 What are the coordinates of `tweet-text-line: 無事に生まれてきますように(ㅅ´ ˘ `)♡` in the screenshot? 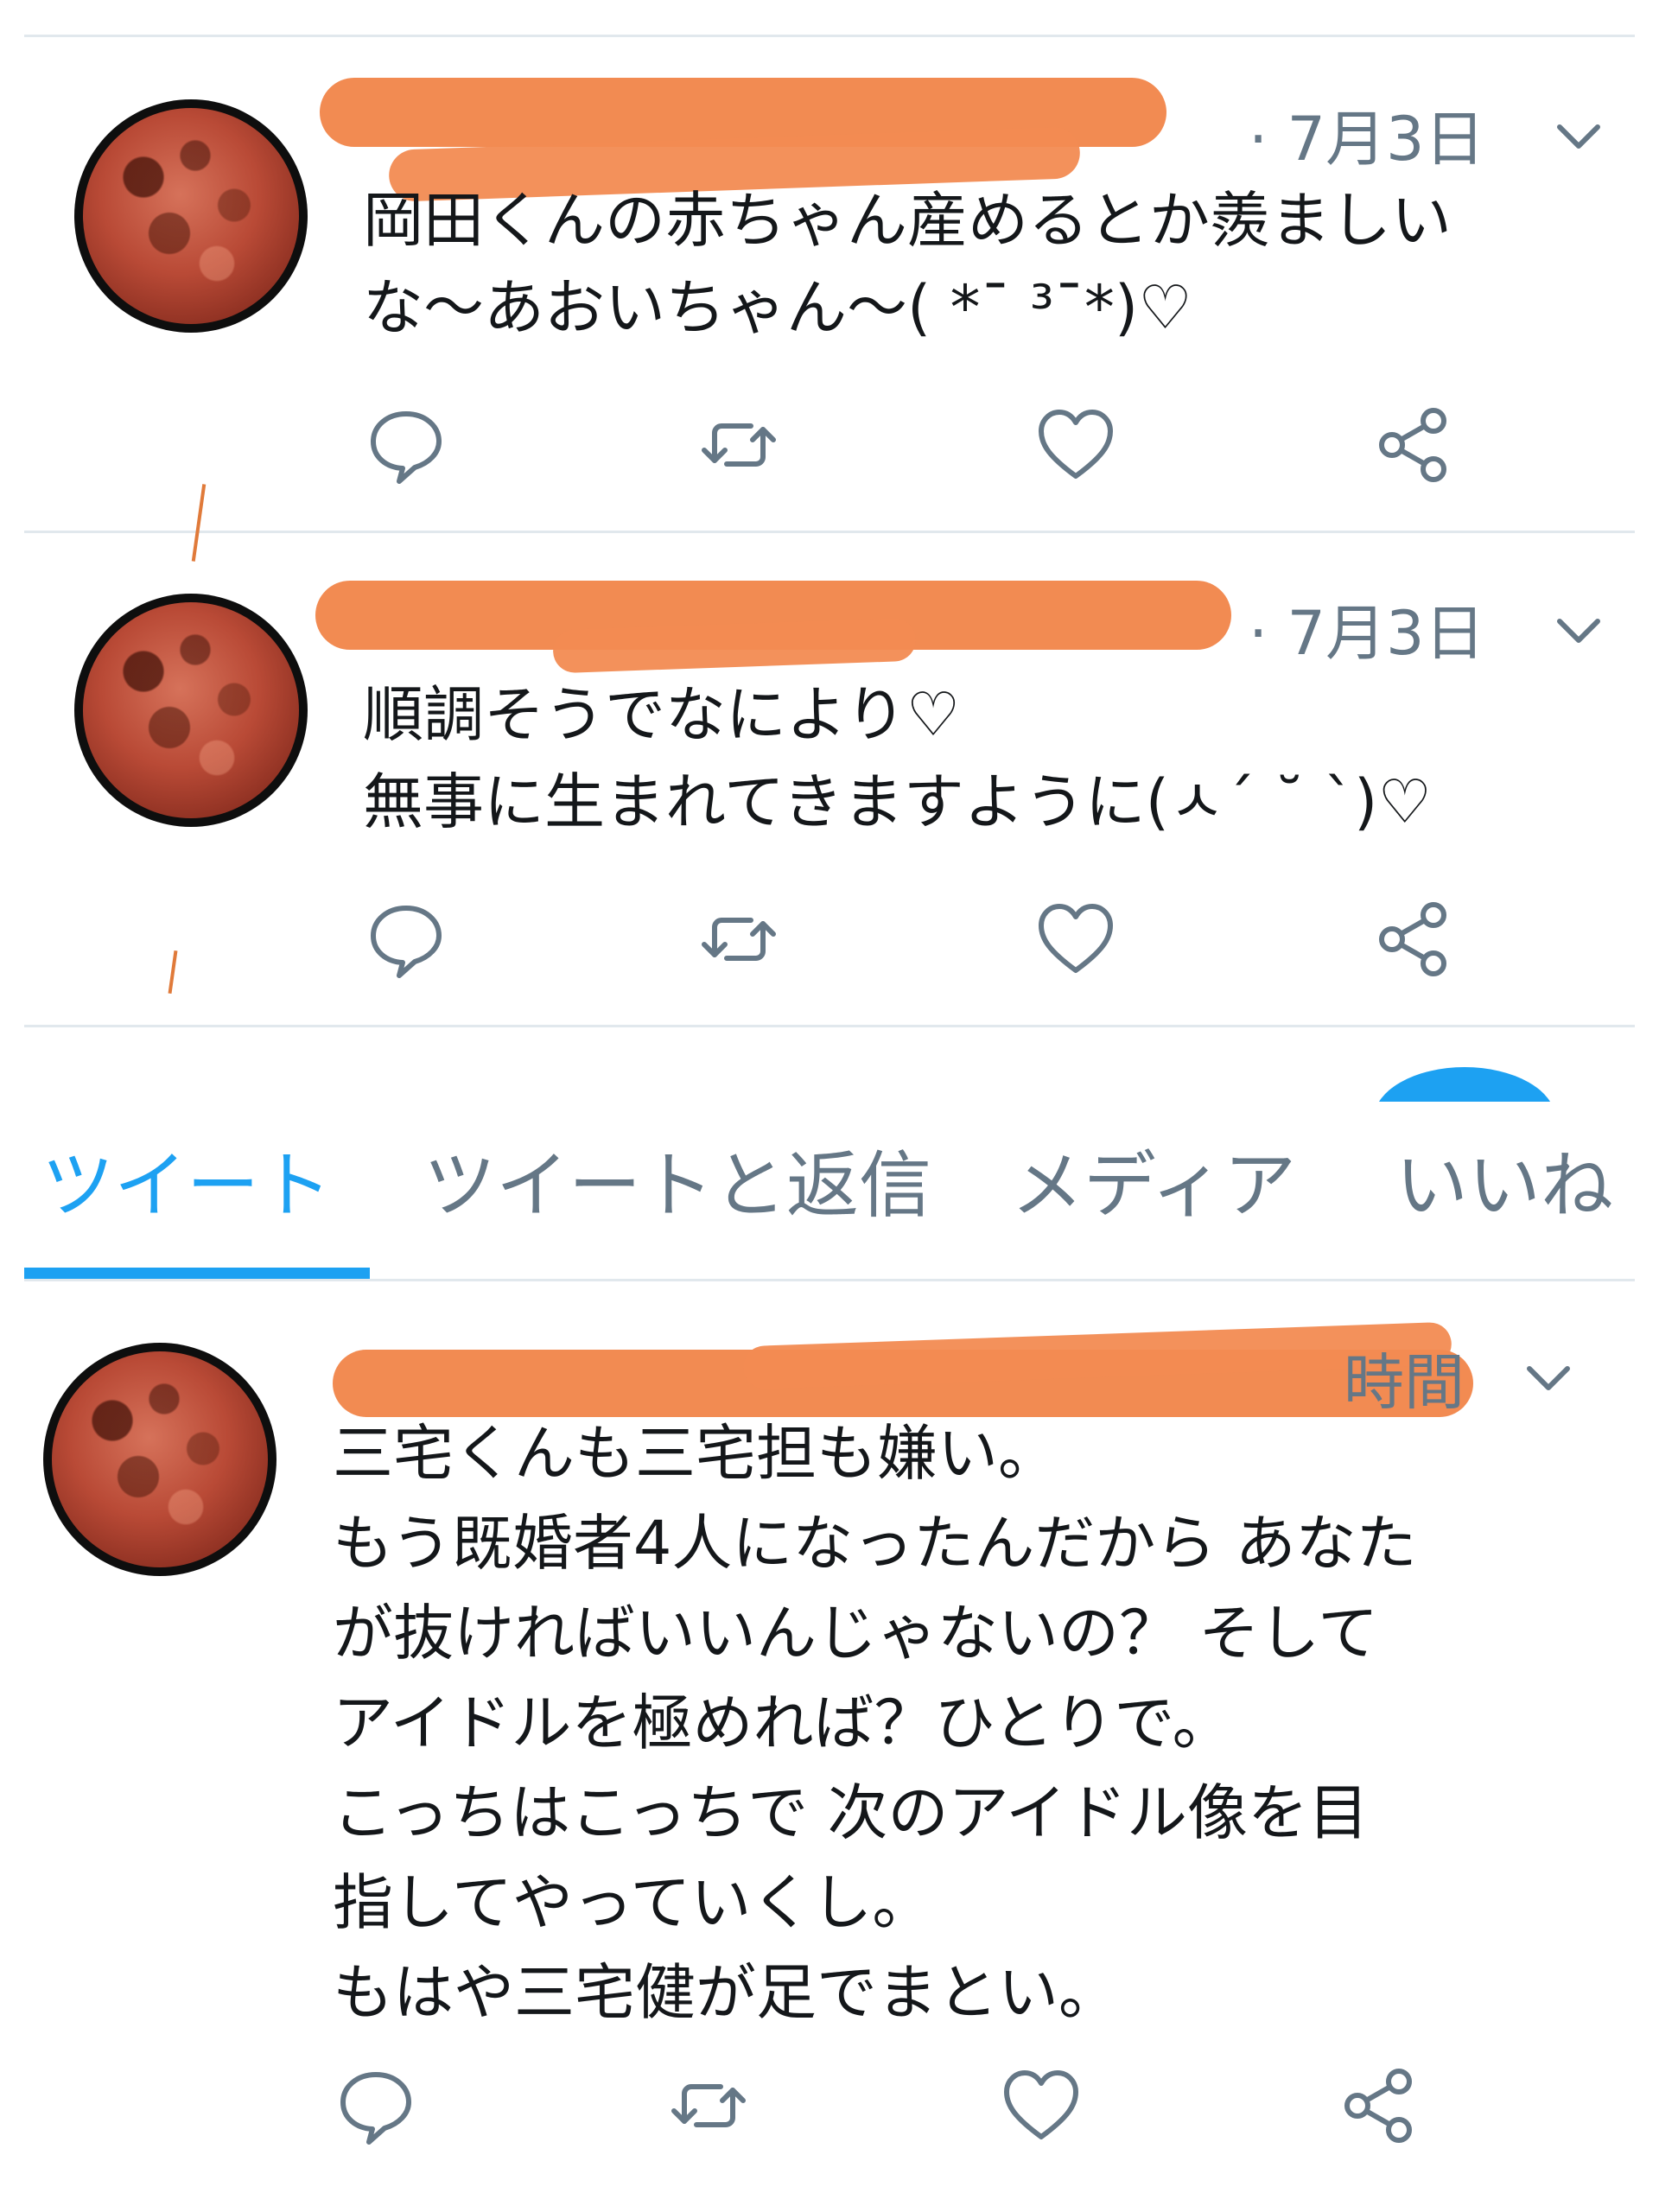 It's located at (898, 801).